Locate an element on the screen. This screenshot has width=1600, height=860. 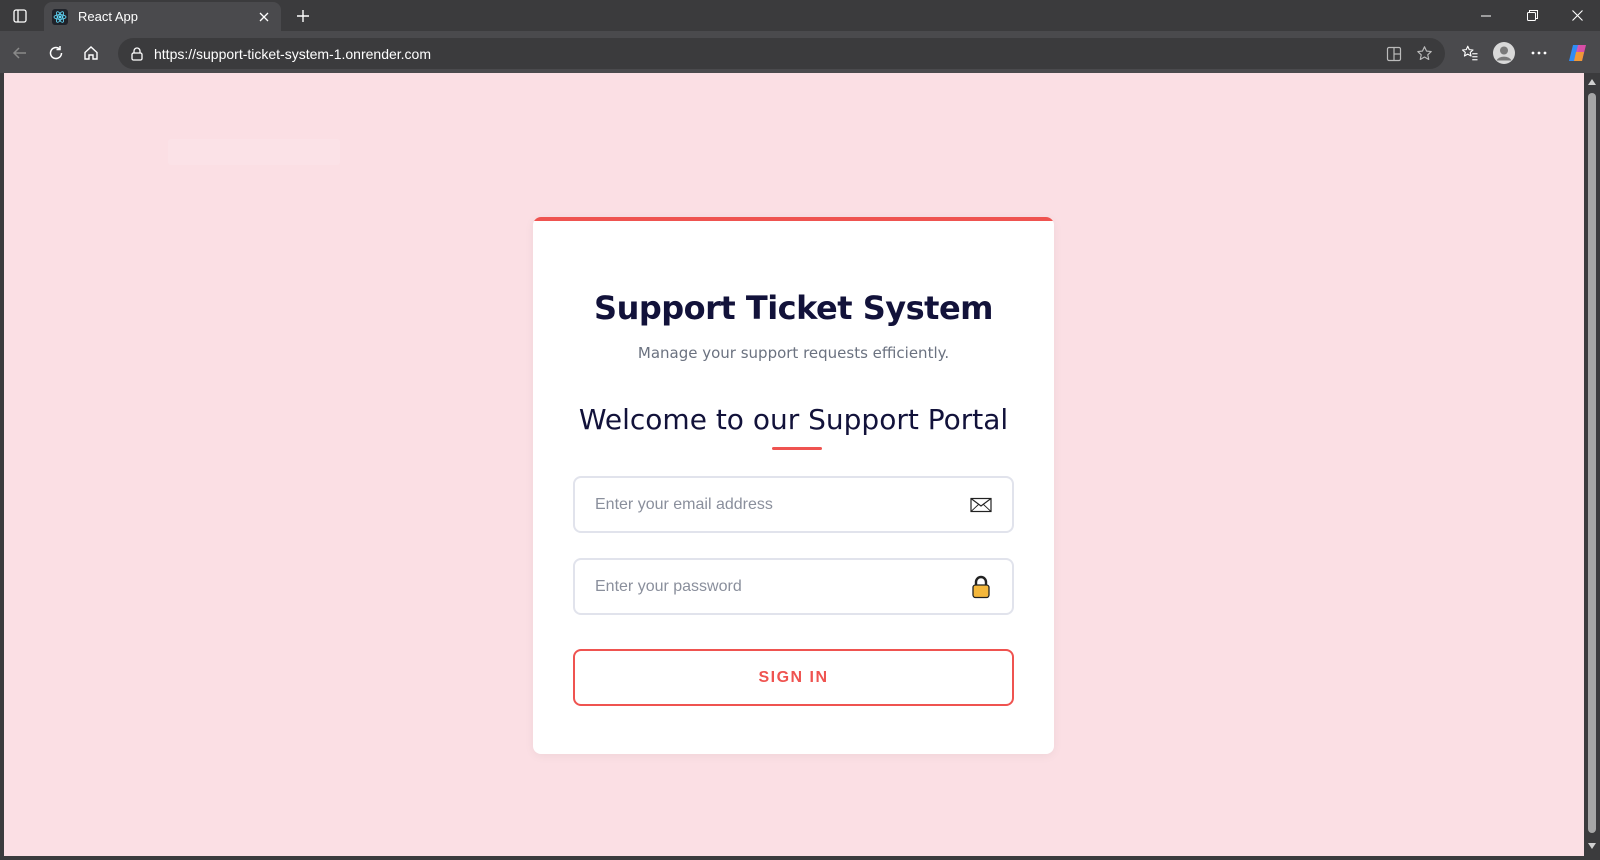
email-input is located at coordinates (771, 504).